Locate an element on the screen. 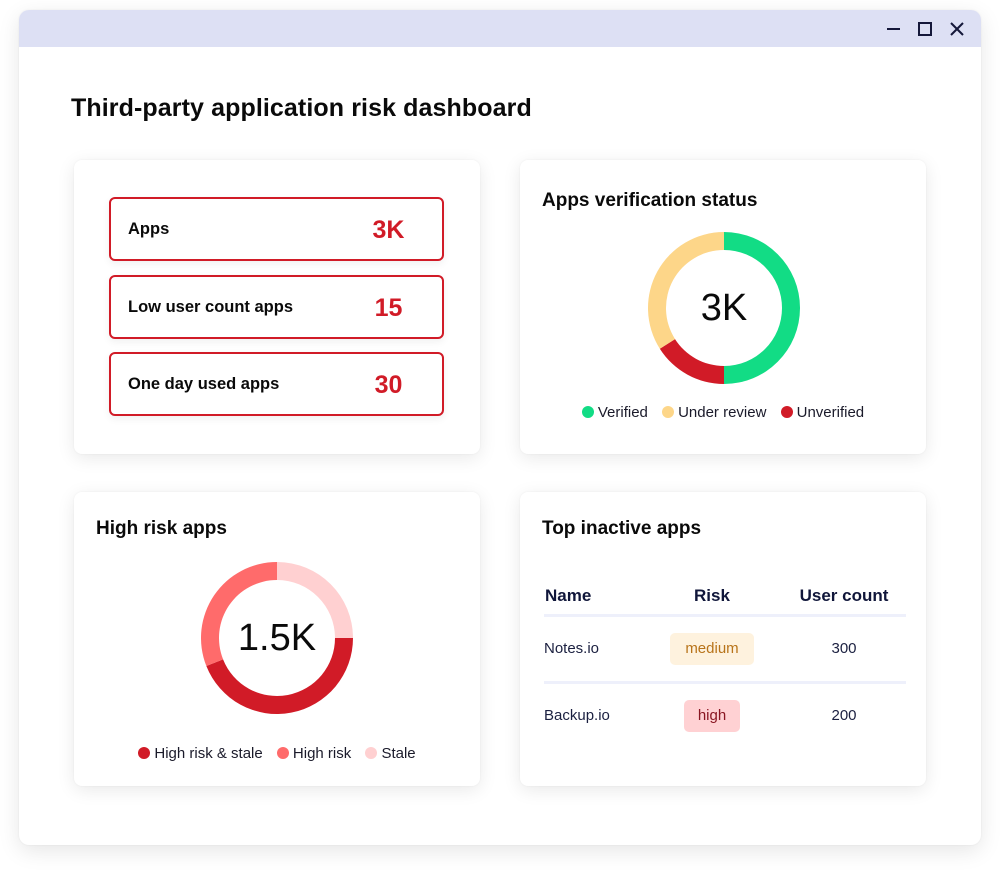 Image resolution: width=1000 pixels, height=871 pixels. close-icon is located at coordinates (957, 29).